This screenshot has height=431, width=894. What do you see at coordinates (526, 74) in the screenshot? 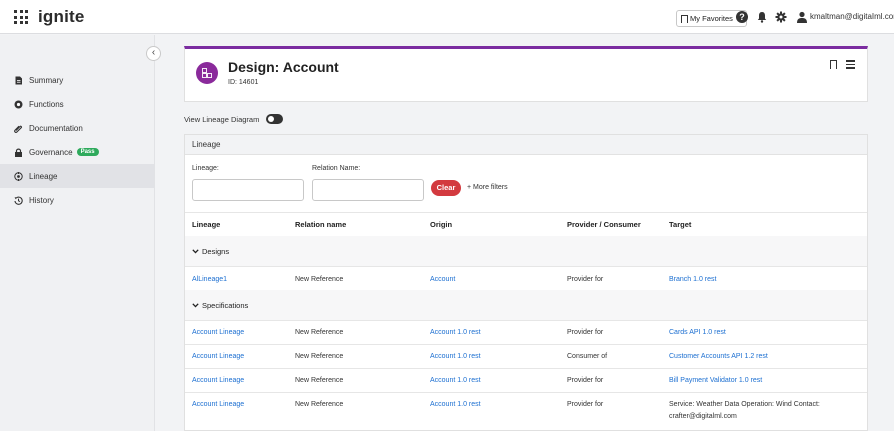
I see `design-header-card: Design: Account ID: 14601` at bounding box center [526, 74].